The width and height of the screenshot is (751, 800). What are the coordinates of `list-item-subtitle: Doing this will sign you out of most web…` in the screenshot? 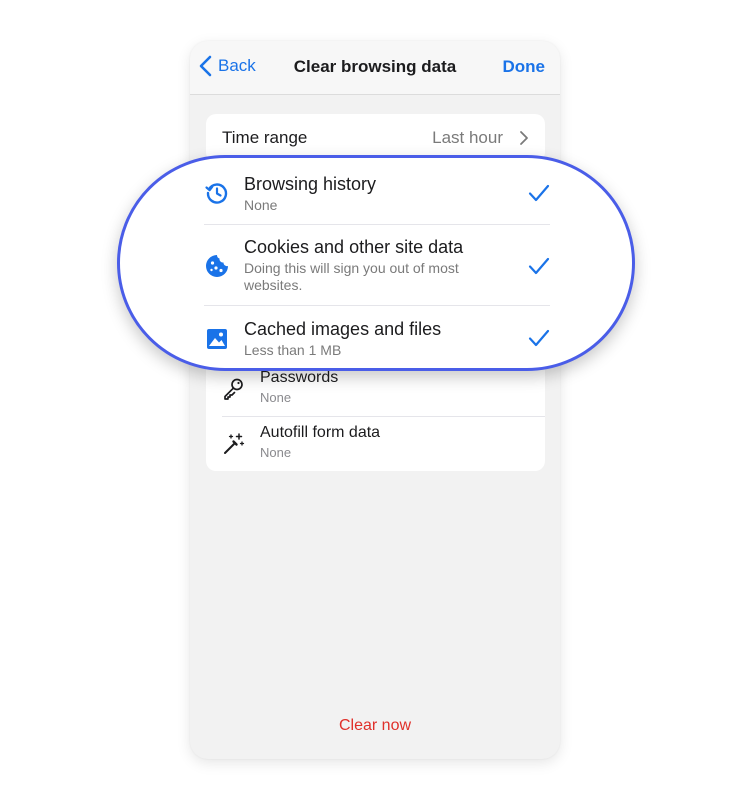 It's located at (351, 276).